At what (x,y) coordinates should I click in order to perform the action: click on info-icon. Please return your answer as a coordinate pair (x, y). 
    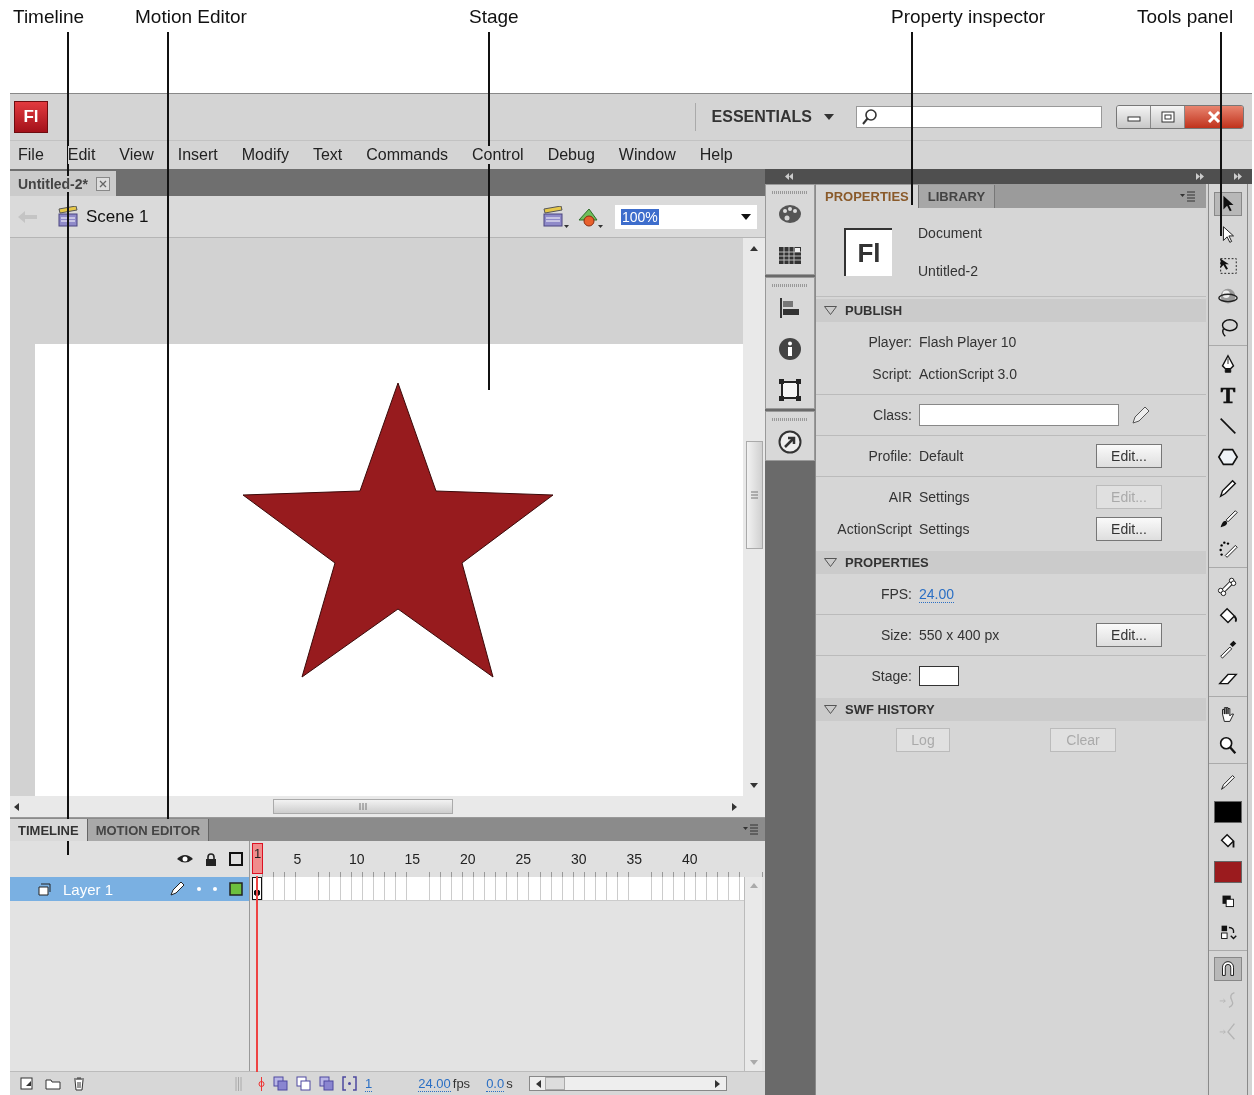
    Looking at the image, I should click on (790, 349).